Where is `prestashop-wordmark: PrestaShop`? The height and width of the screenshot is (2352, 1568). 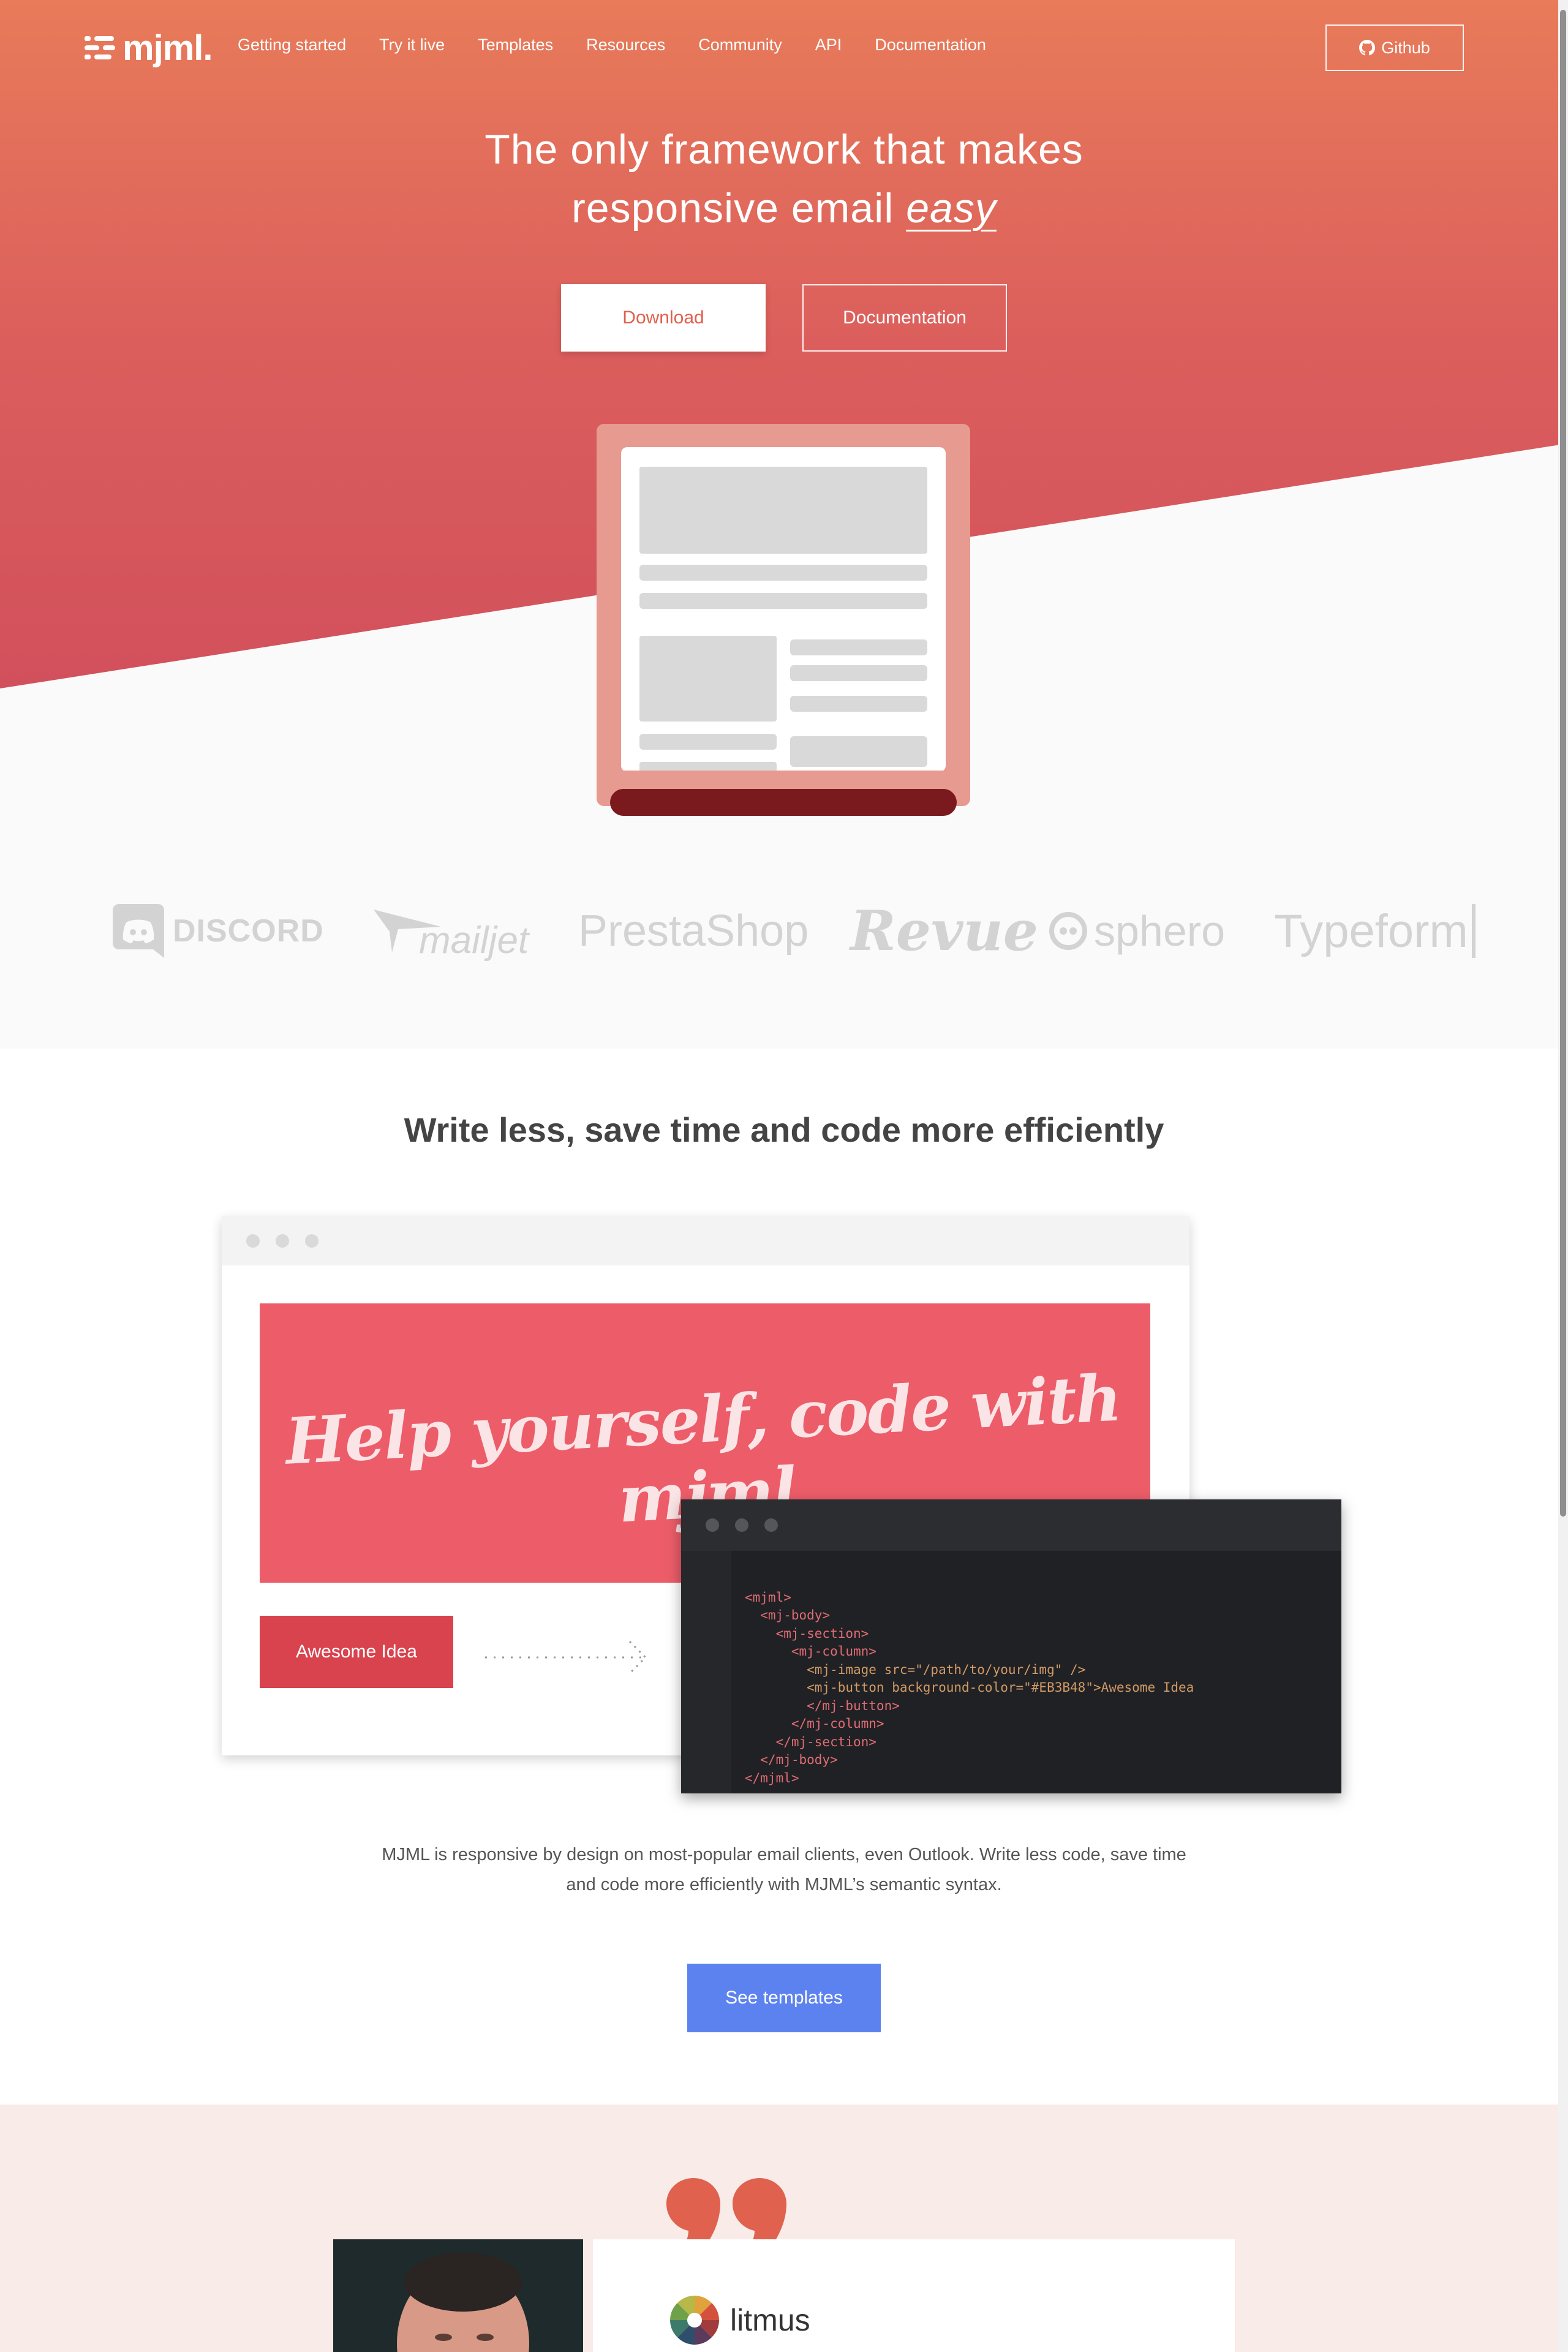 prestashop-wordmark: PrestaShop is located at coordinates (693, 932).